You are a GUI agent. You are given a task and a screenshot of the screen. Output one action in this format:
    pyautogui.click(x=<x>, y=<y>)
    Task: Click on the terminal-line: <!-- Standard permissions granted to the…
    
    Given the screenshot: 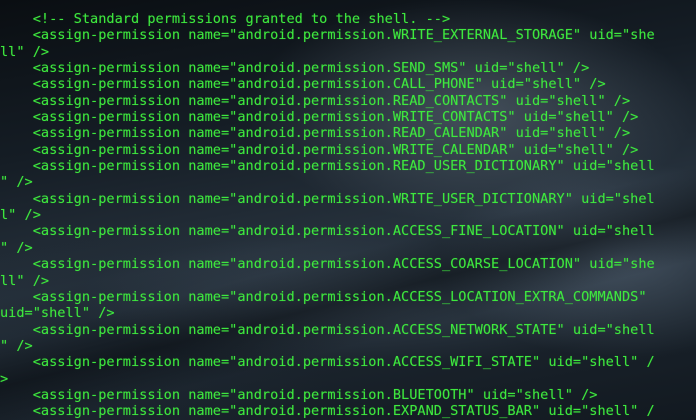 What is the action you would take?
    pyautogui.click(x=225, y=19)
    